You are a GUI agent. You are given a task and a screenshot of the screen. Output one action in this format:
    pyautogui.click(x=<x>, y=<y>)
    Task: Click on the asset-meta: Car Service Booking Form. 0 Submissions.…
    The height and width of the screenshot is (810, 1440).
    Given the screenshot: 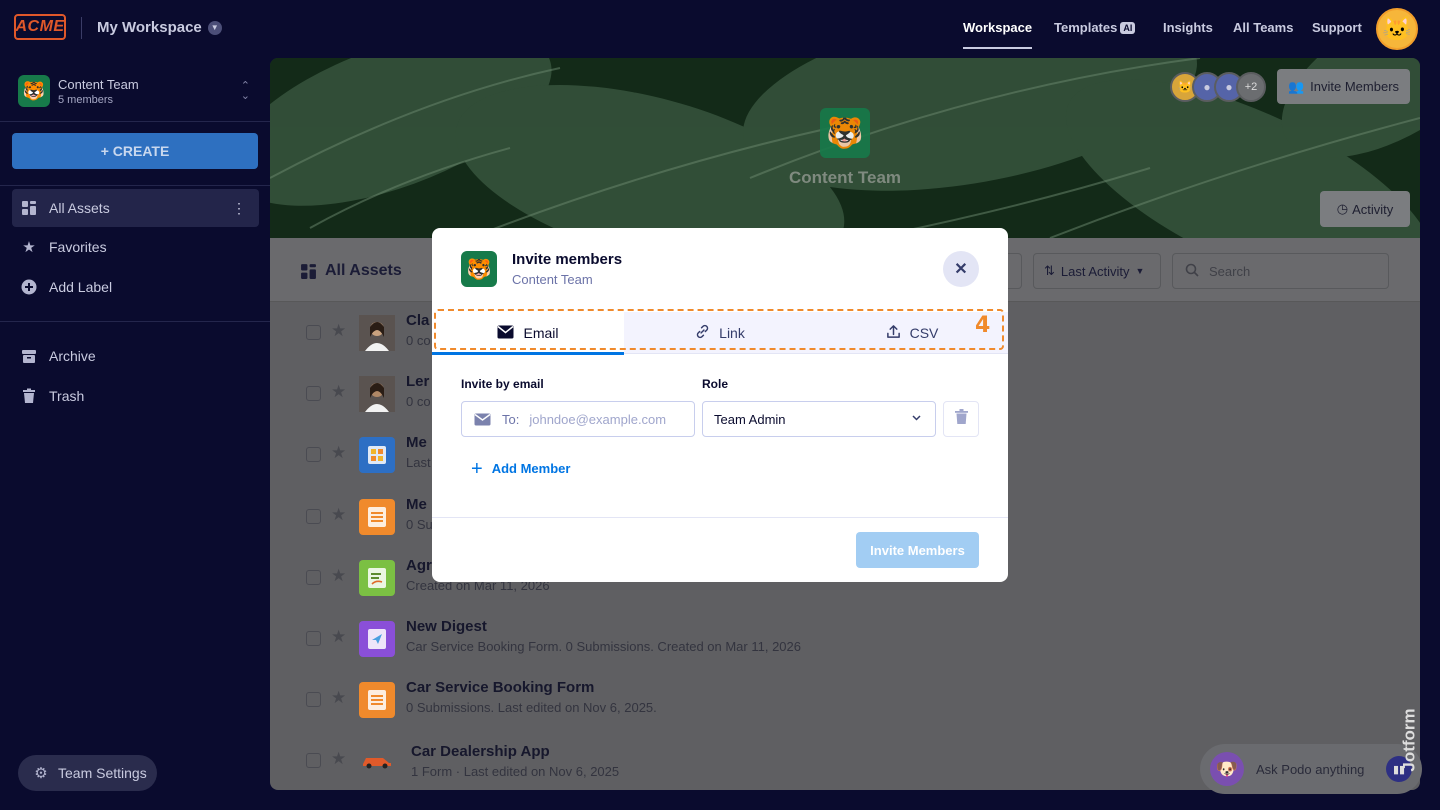 What is the action you would take?
    pyautogui.click(x=603, y=646)
    